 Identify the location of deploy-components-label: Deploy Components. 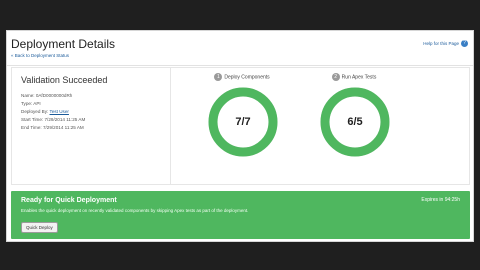
(247, 77).